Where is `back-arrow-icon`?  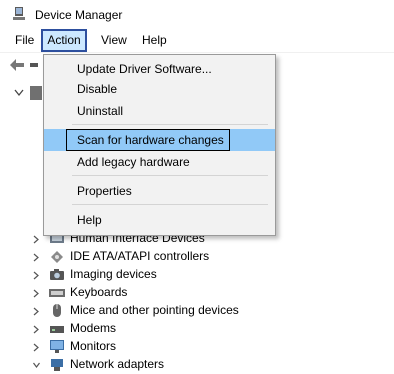 back-arrow-icon is located at coordinates (17, 65).